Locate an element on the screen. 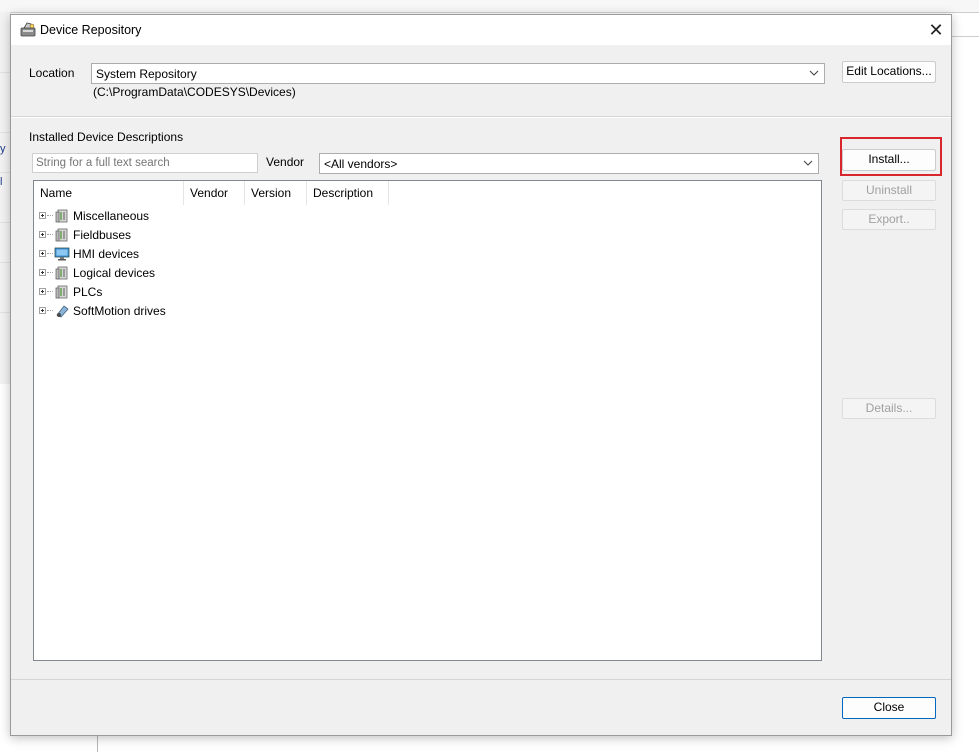  title-bar: Device Repository ✕ is located at coordinates (481, 30).